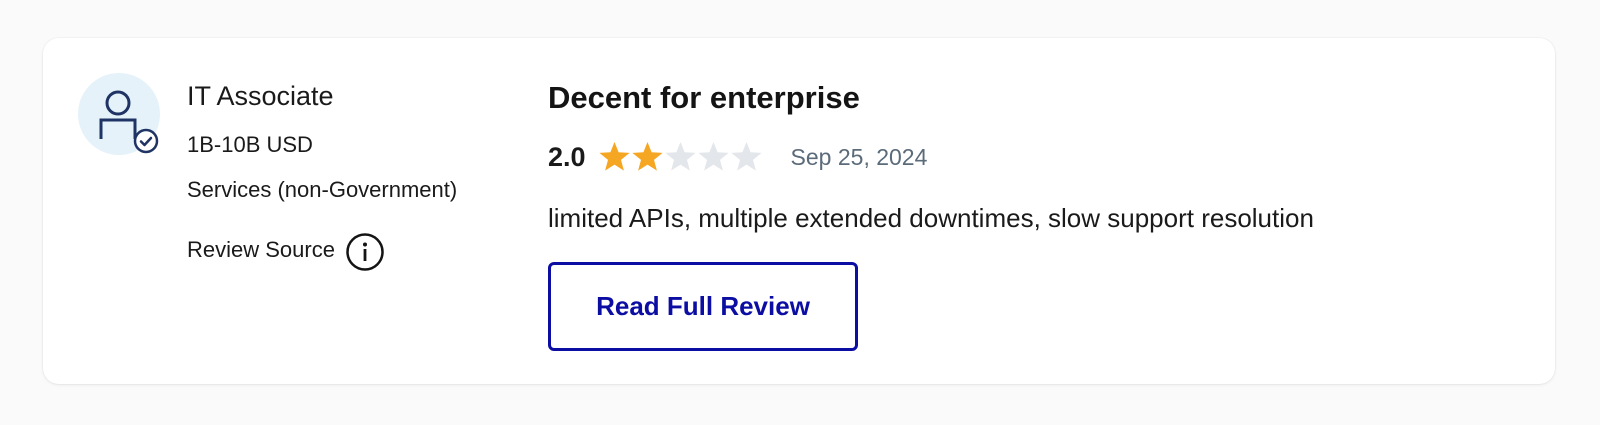  I want to click on verified-user-icon, so click(129, 122).